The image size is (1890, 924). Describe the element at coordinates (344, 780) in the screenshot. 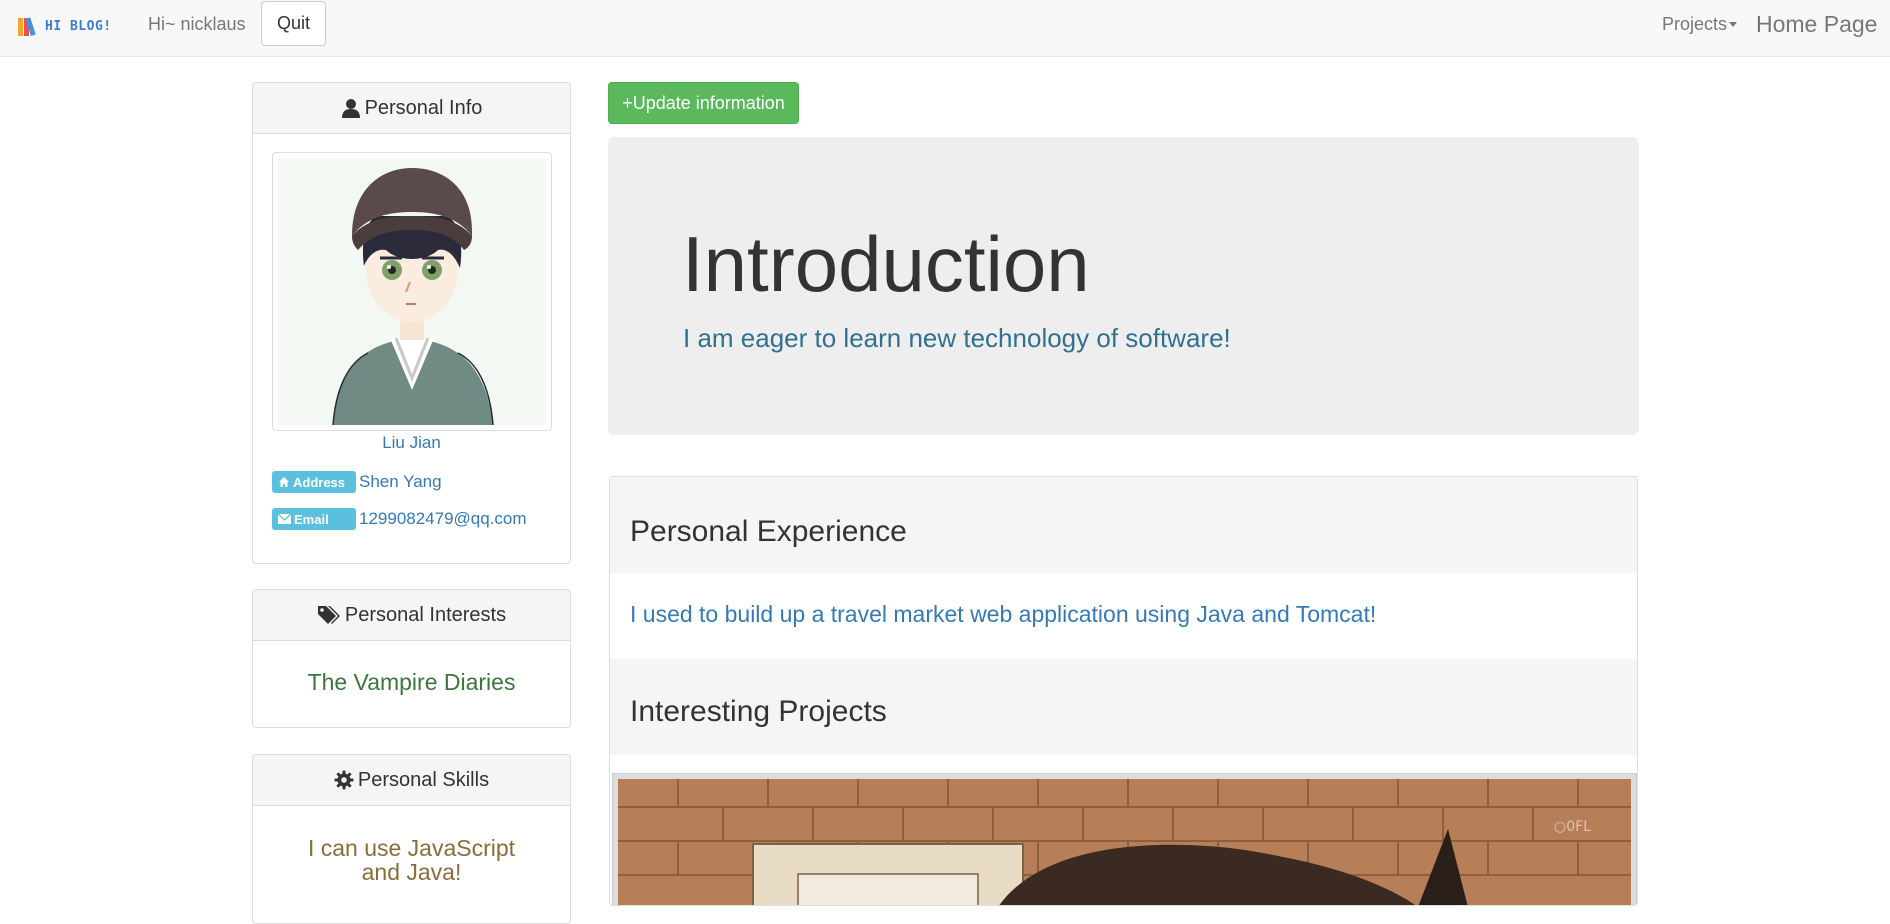

I see `gear-icon` at that location.